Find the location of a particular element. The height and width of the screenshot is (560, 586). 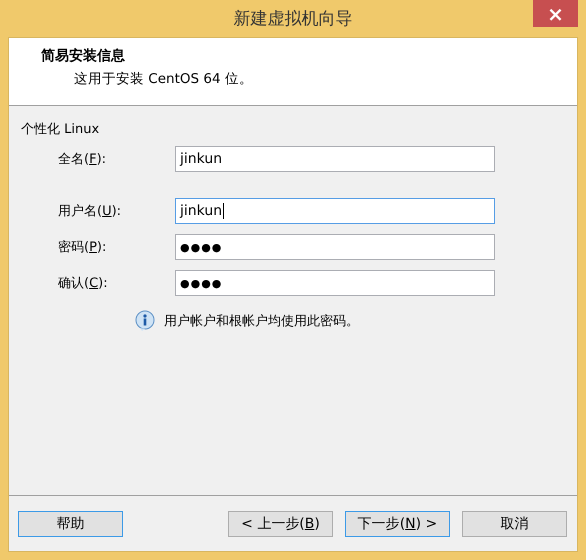

field-label: 密码(P): is located at coordinates (82, 247).